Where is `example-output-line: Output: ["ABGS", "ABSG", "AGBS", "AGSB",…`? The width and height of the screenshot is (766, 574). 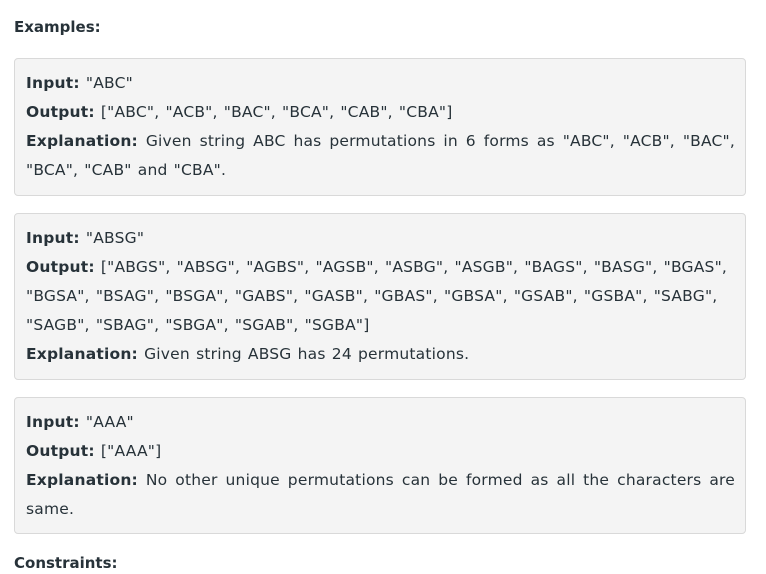
example-output-line: Output: ["ABGS", "ABSG", "AGBS", "AGSB",… is located at coordinates (380, 296).